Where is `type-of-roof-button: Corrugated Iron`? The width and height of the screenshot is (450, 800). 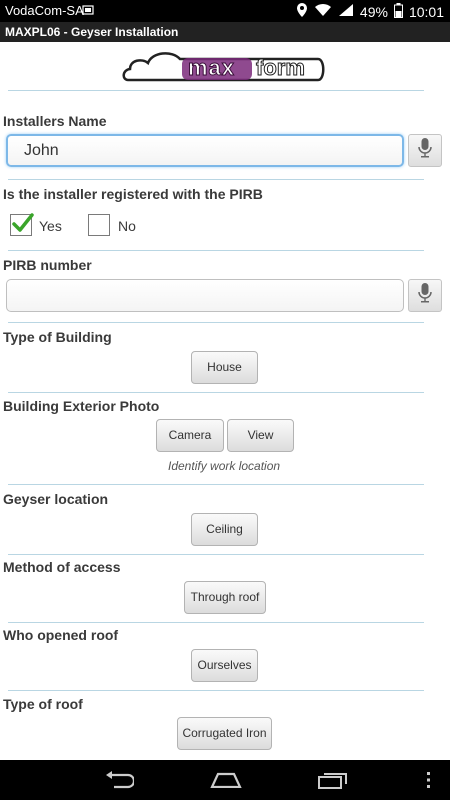 type-of-roof-button: Corrugated Iron is located at coordinates (224, 733).